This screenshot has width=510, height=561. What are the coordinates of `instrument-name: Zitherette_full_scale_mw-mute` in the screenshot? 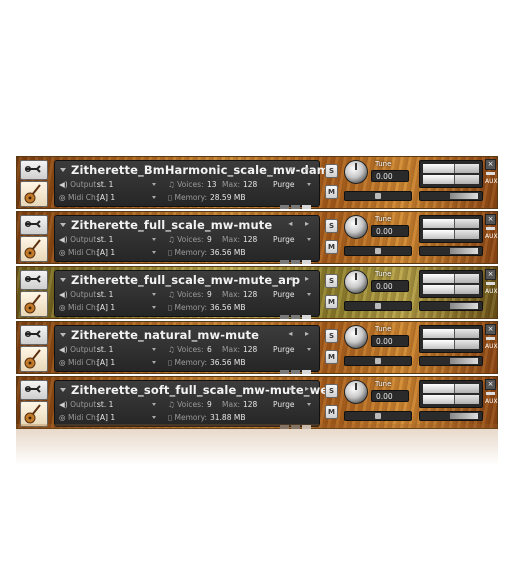 It's located at (171, 225).